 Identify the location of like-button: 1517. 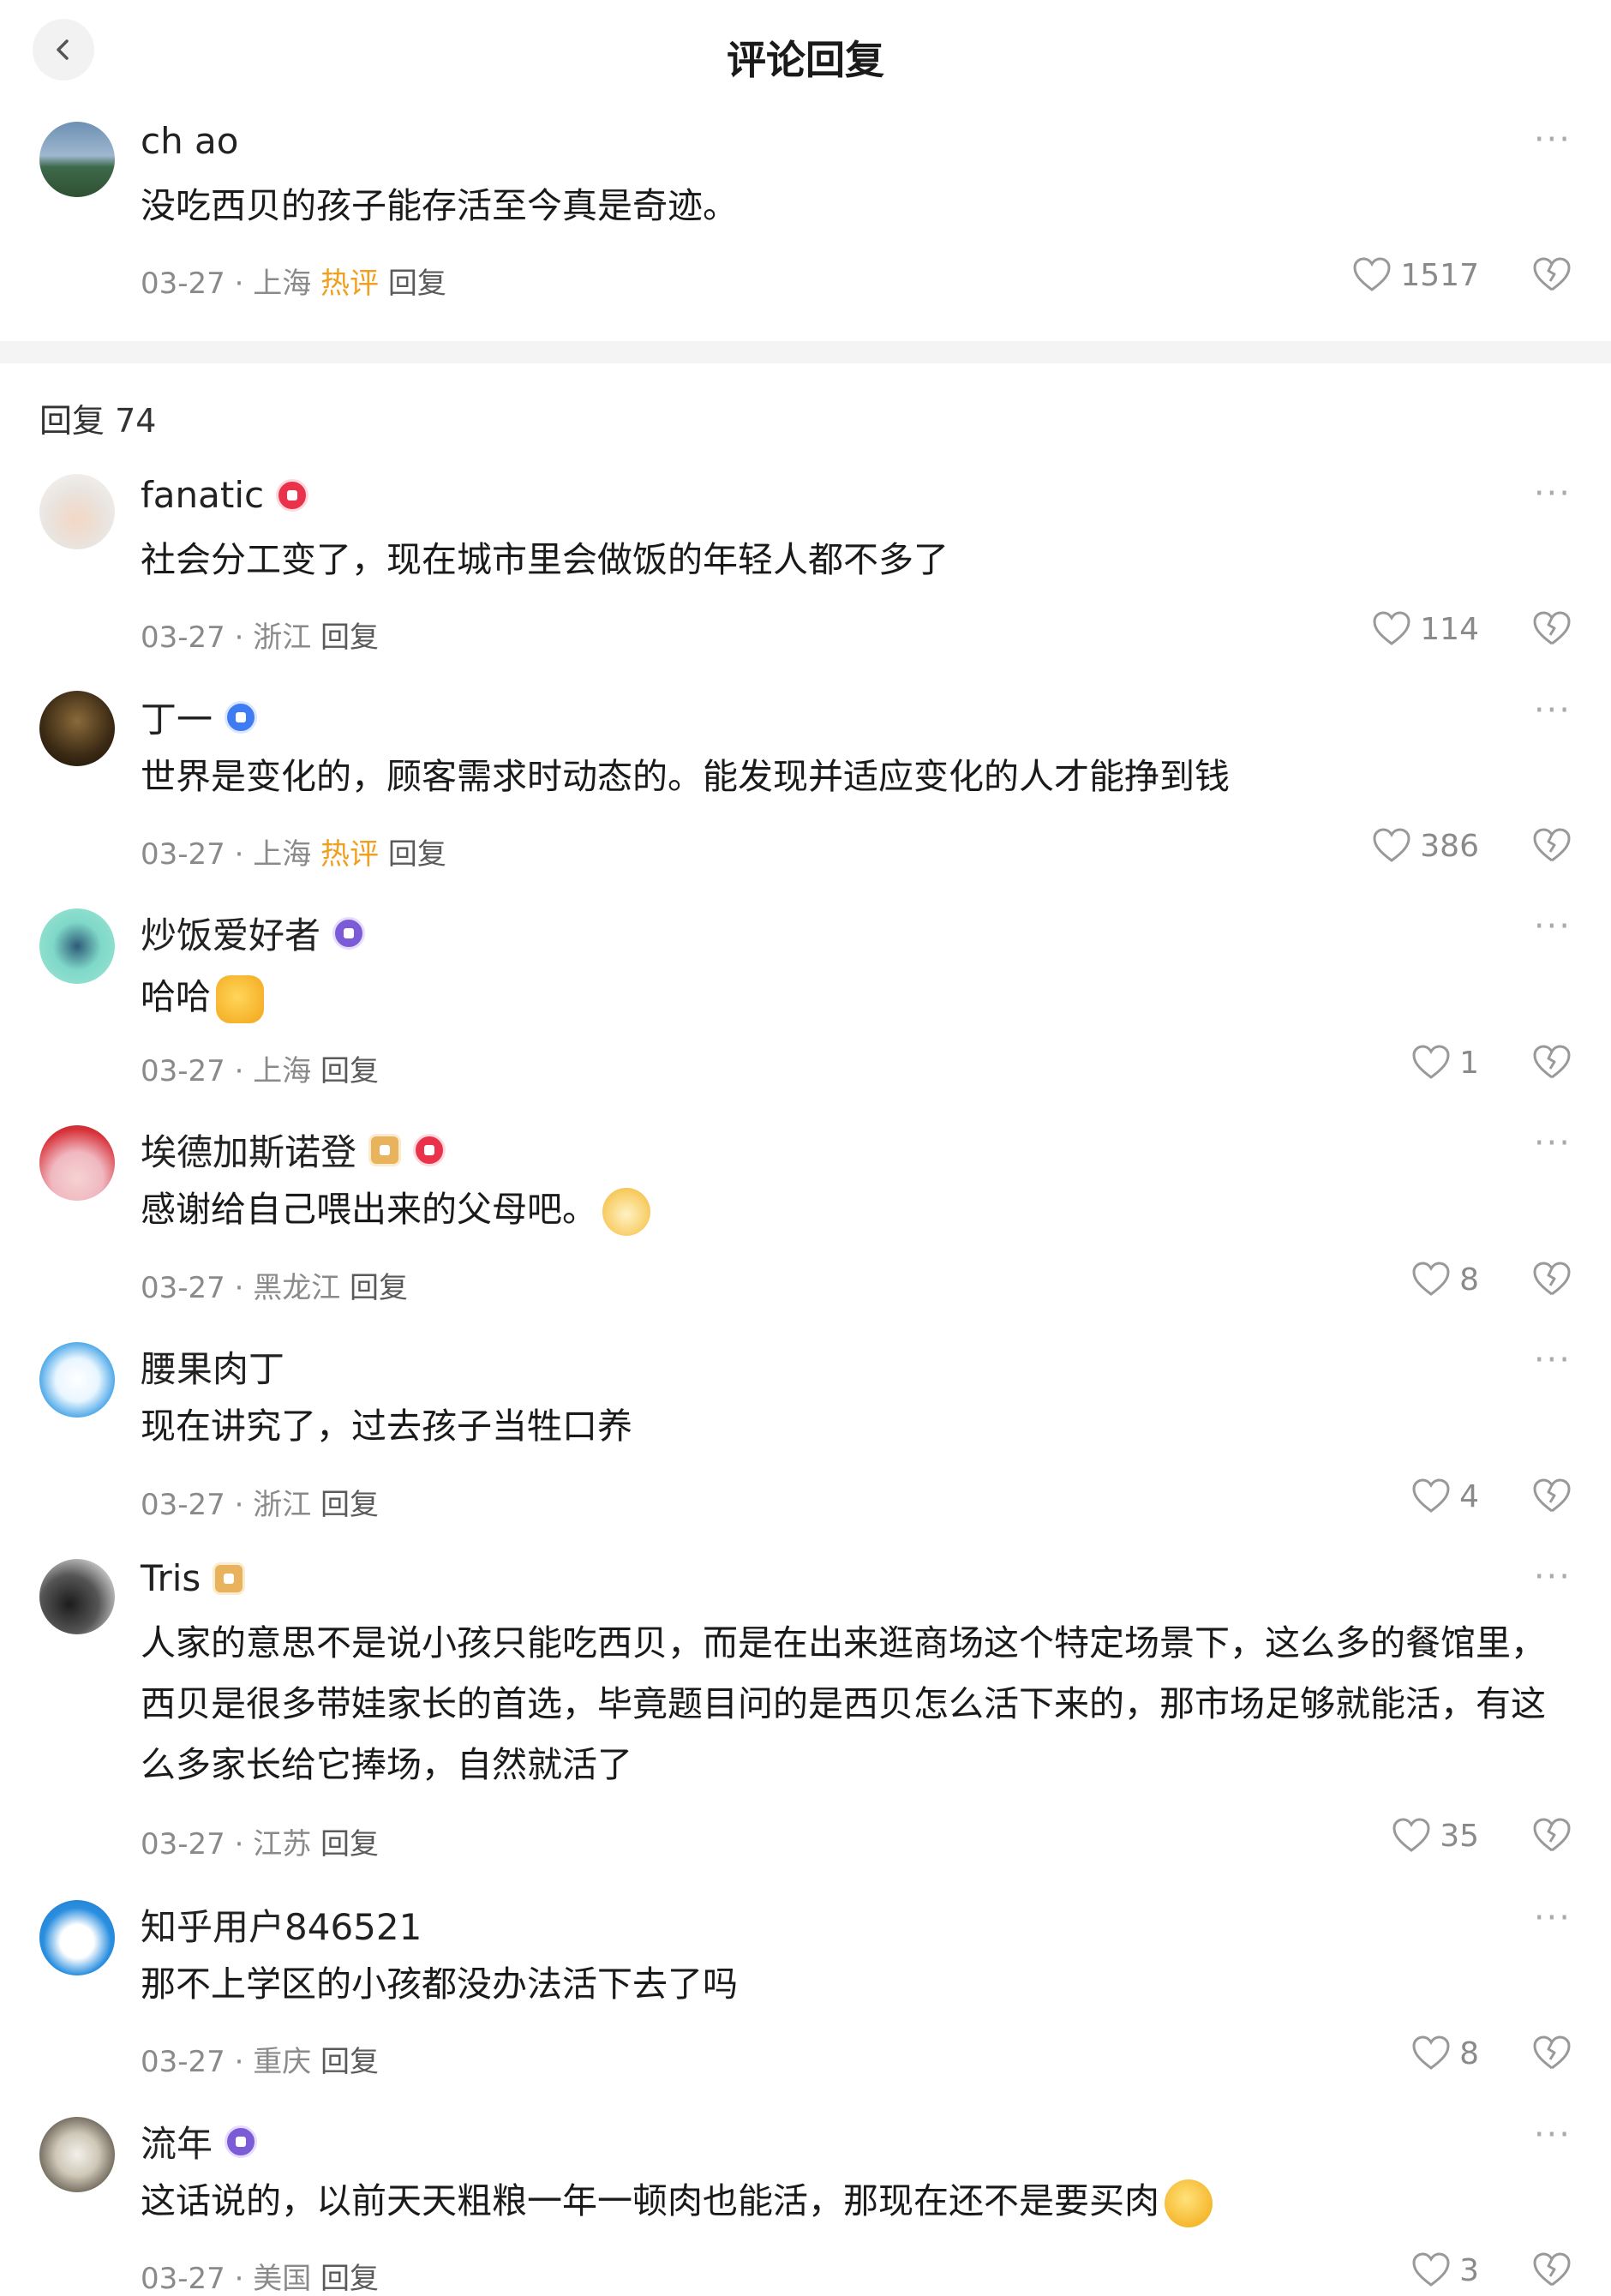
(1415, 275).